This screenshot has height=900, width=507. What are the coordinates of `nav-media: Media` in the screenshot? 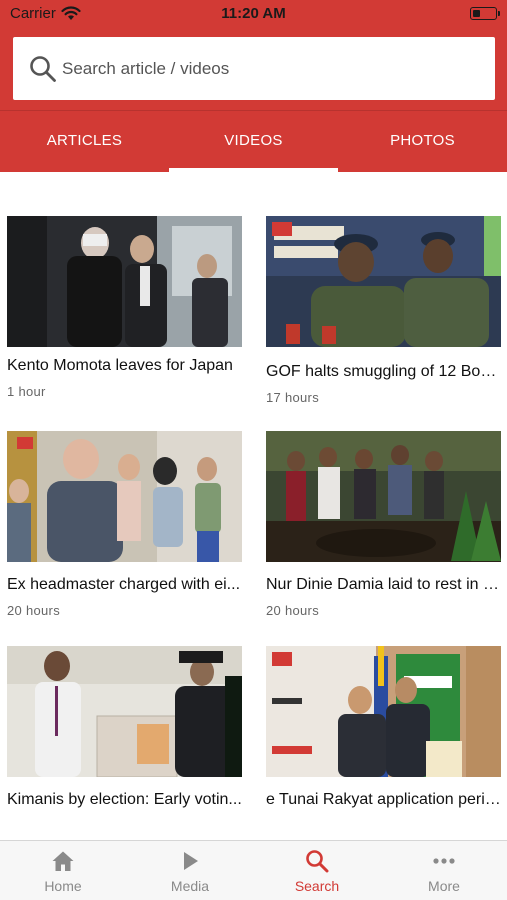 It's located at (190, 870).